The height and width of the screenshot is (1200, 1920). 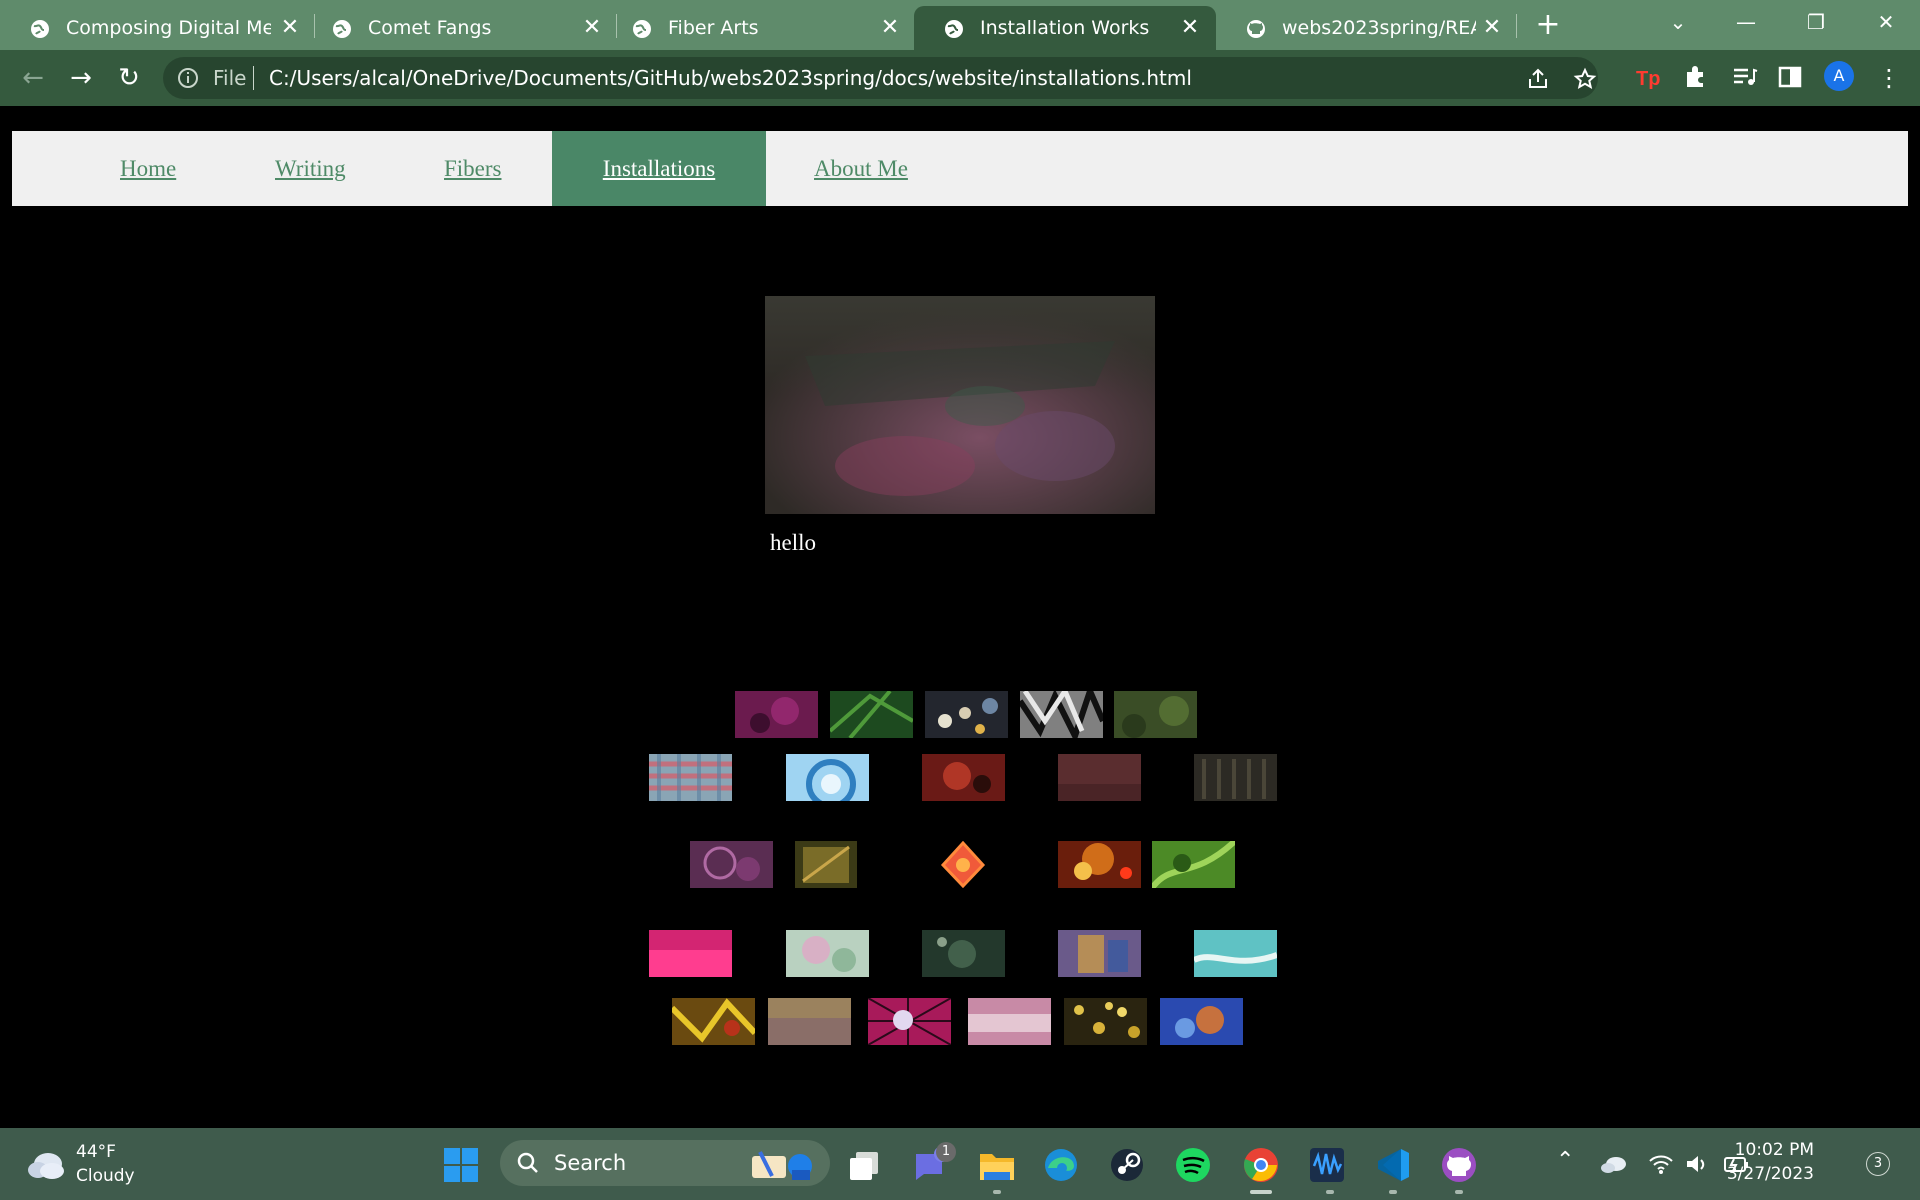 What do you see at coordinates (96, 1152) in the screenshot?
I see `weather-temperature: 44°F` at bounding box center [96, 1152].